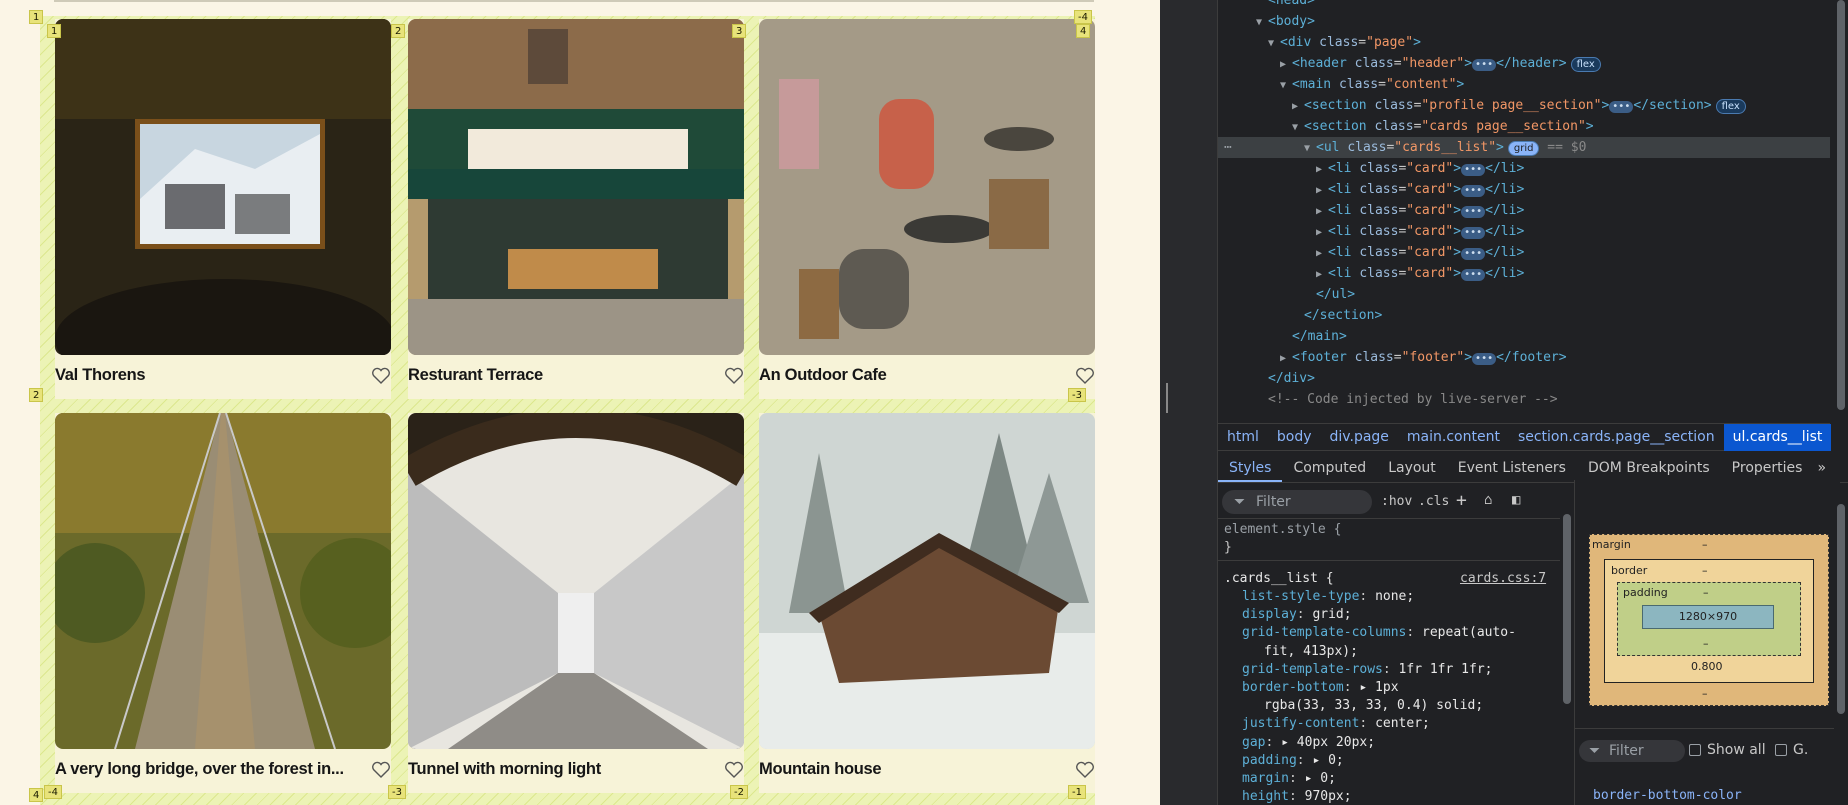 This screenshot has height=805, width=1848. Describe the element at coordinates (1294, 437) in the screenshot. I see `breadcrumb-item: body` at that location.